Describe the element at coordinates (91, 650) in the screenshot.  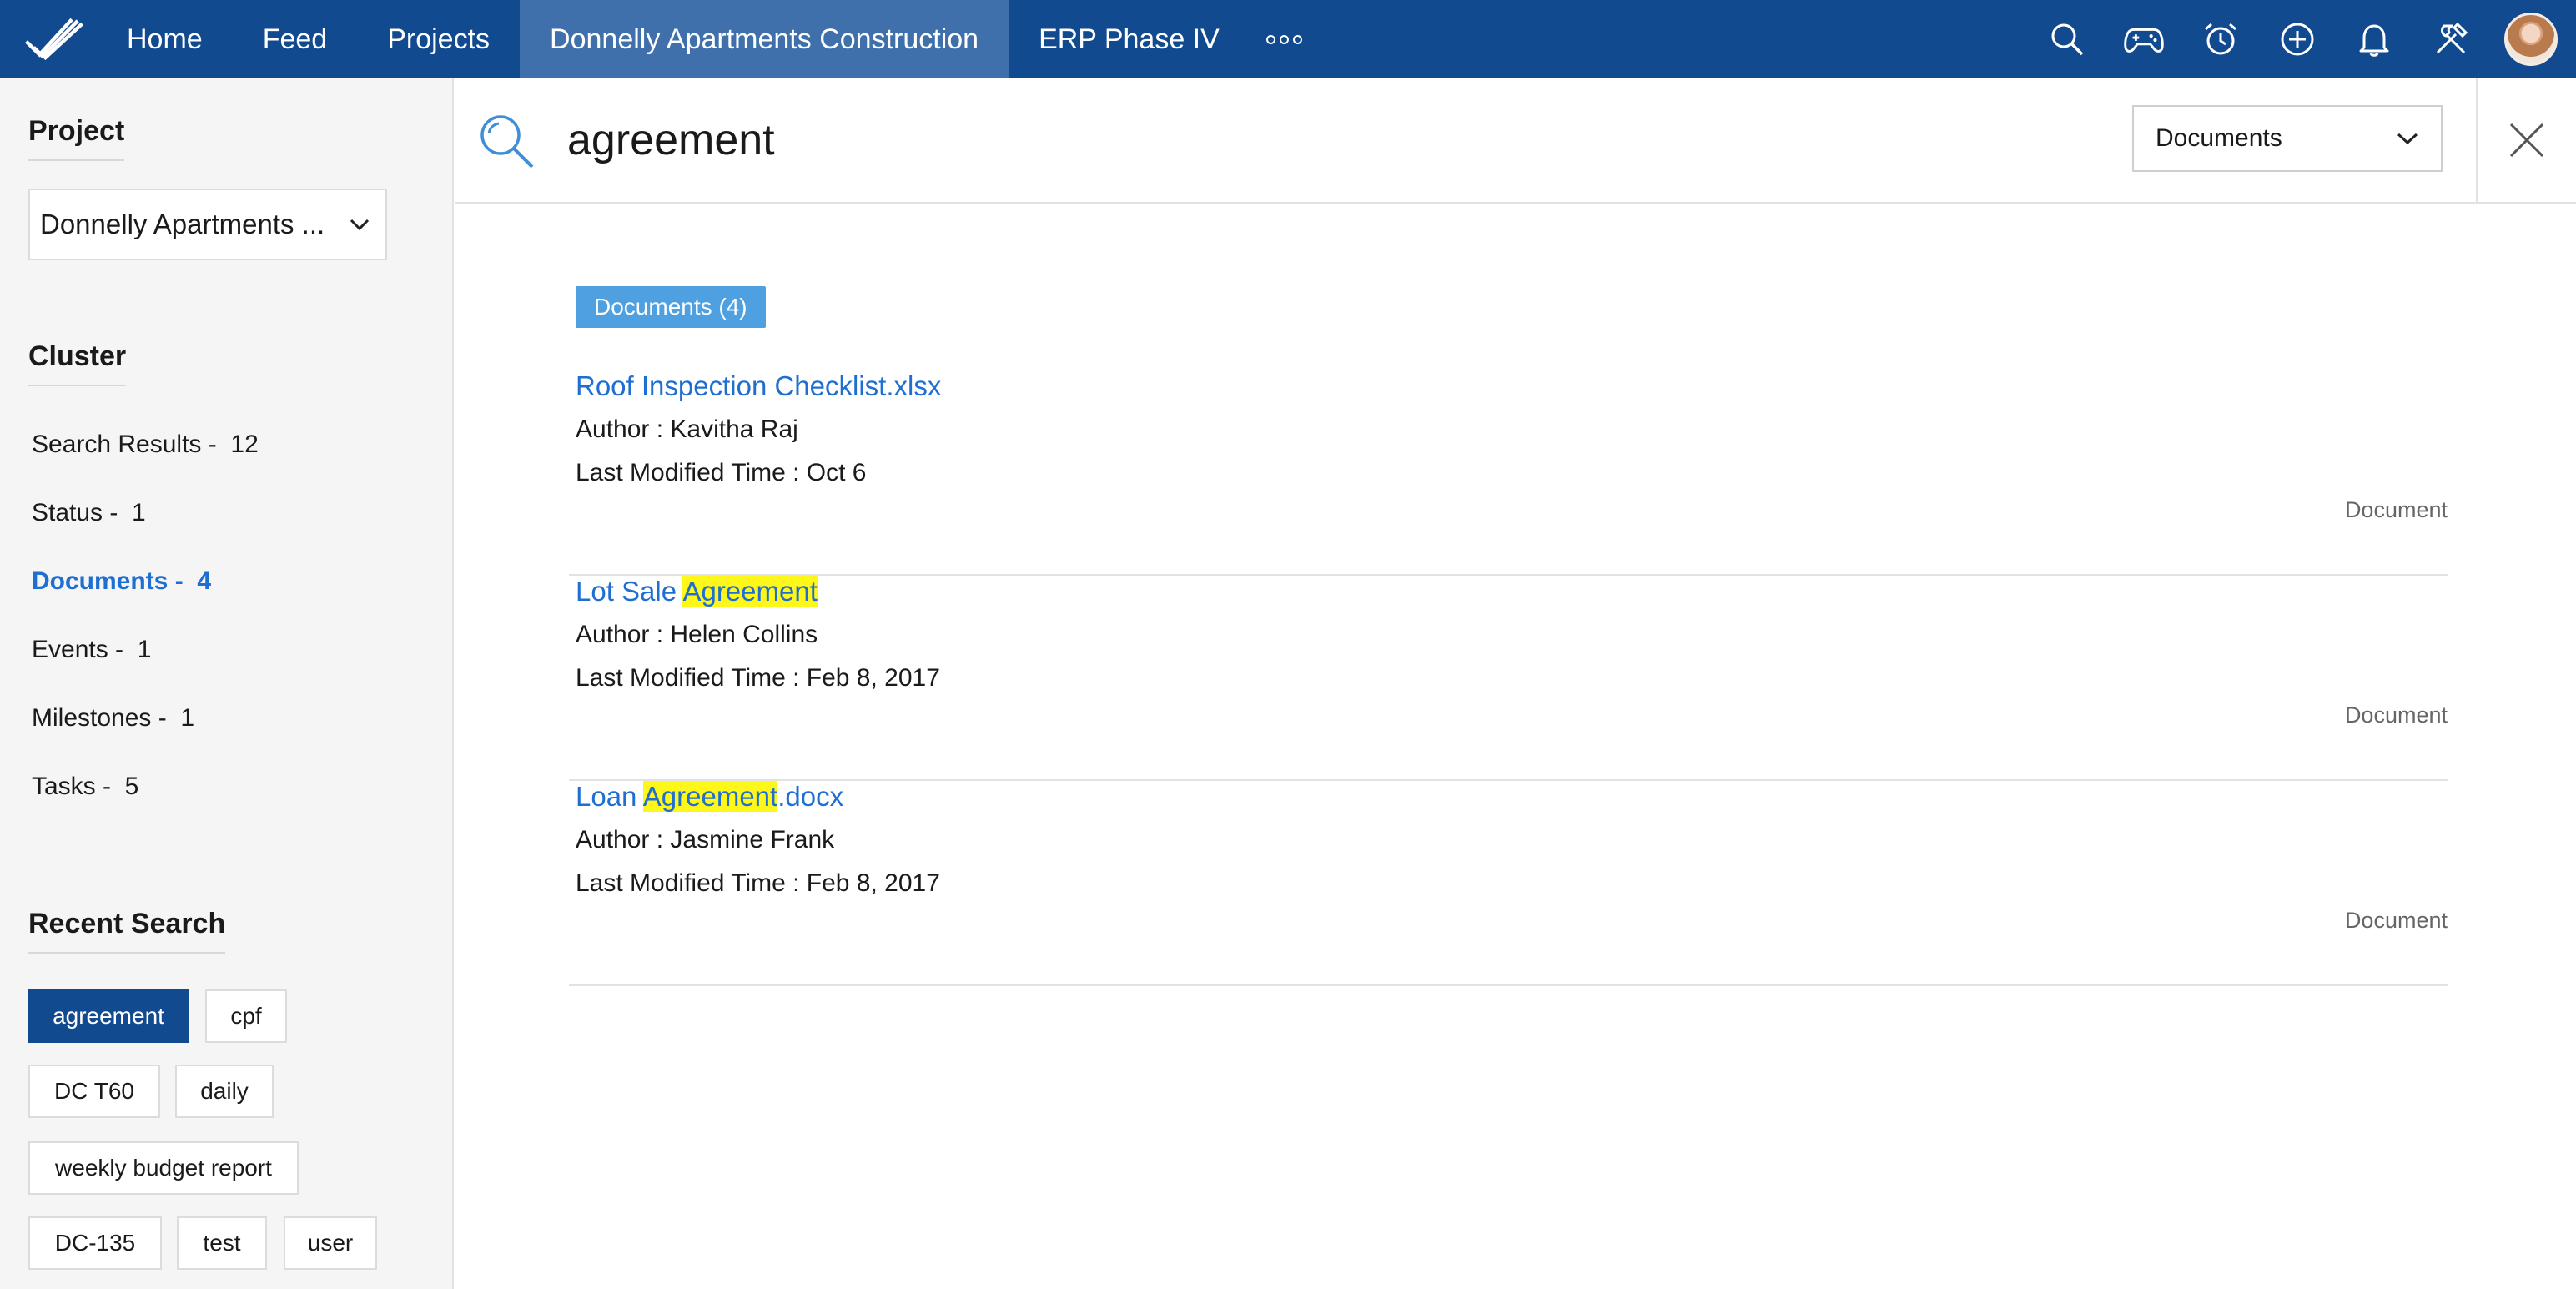
I see `cluster-events: Events - 1` at that location.